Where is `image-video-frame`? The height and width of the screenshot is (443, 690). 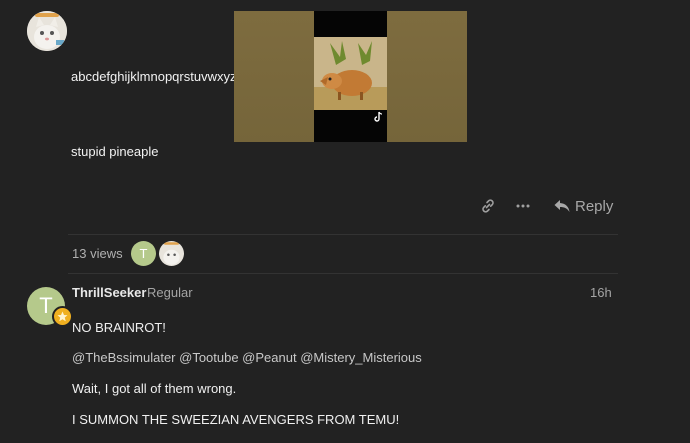 image-video-frame is located at coordinates (350, 76).